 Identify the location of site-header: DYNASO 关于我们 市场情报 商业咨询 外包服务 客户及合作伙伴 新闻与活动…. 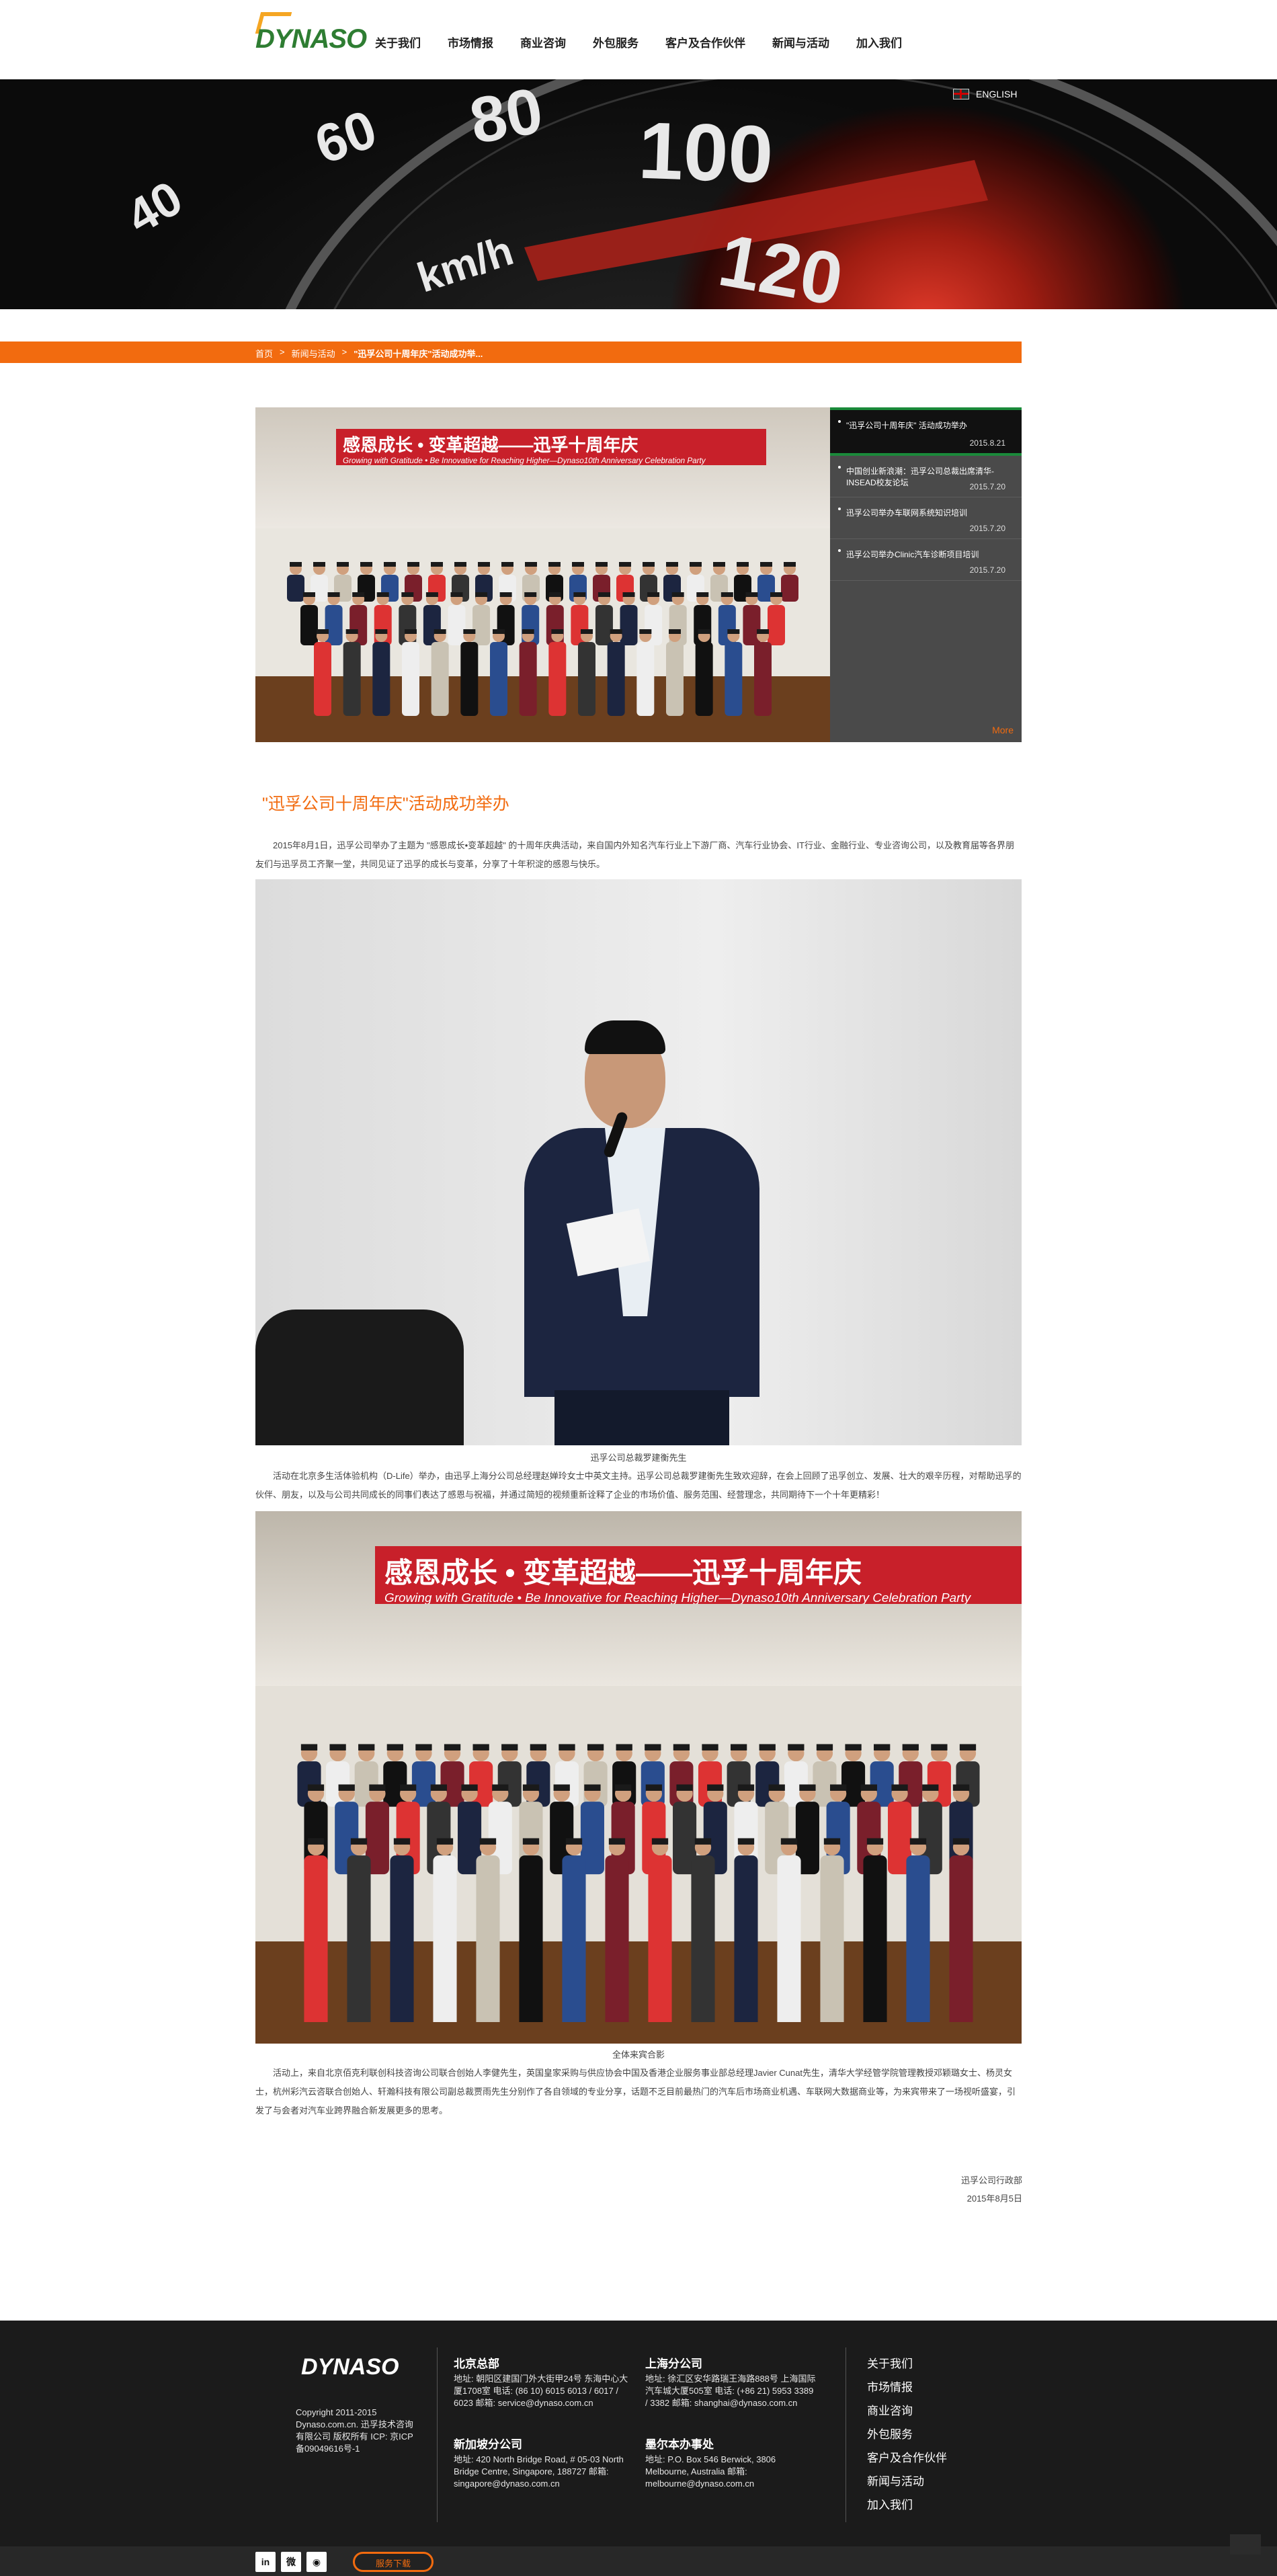
(639, 39).